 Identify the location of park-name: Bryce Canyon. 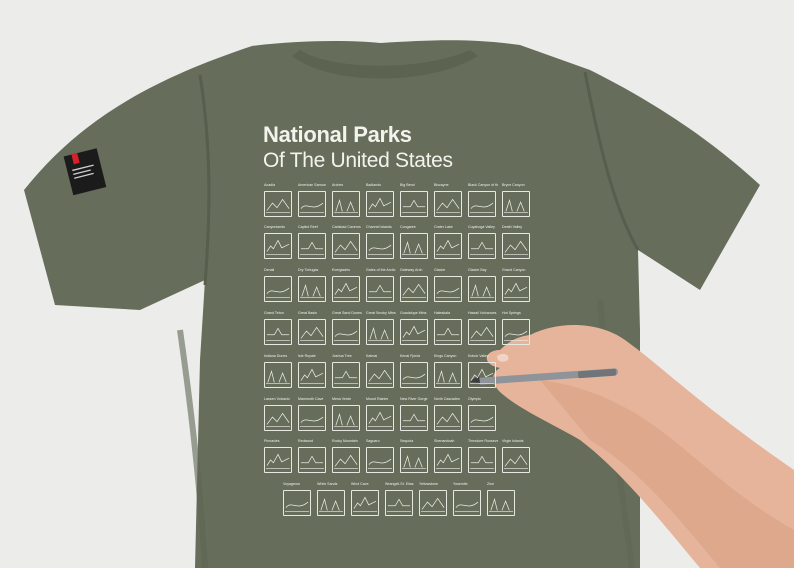
(513, 185).